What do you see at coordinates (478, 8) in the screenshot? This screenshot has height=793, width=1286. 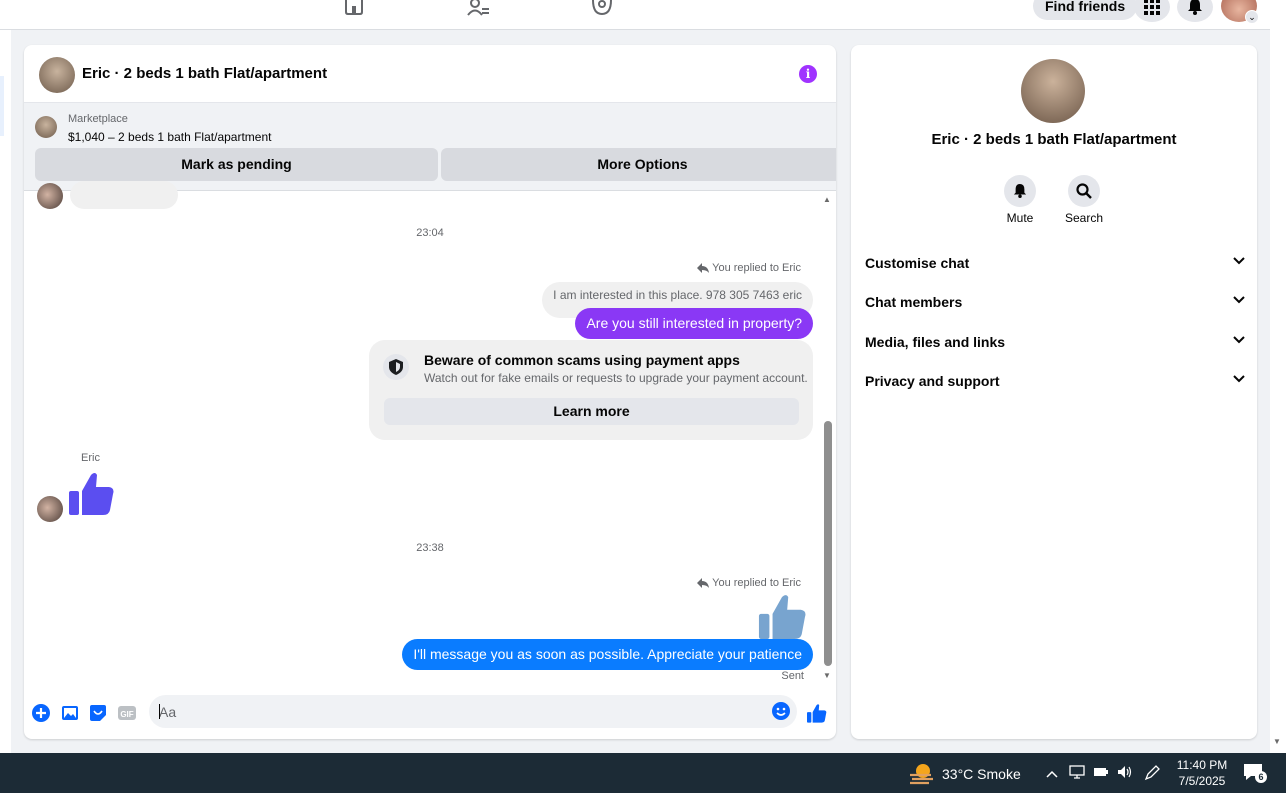 I see `friends-icon` at bounding box center [478, 8].